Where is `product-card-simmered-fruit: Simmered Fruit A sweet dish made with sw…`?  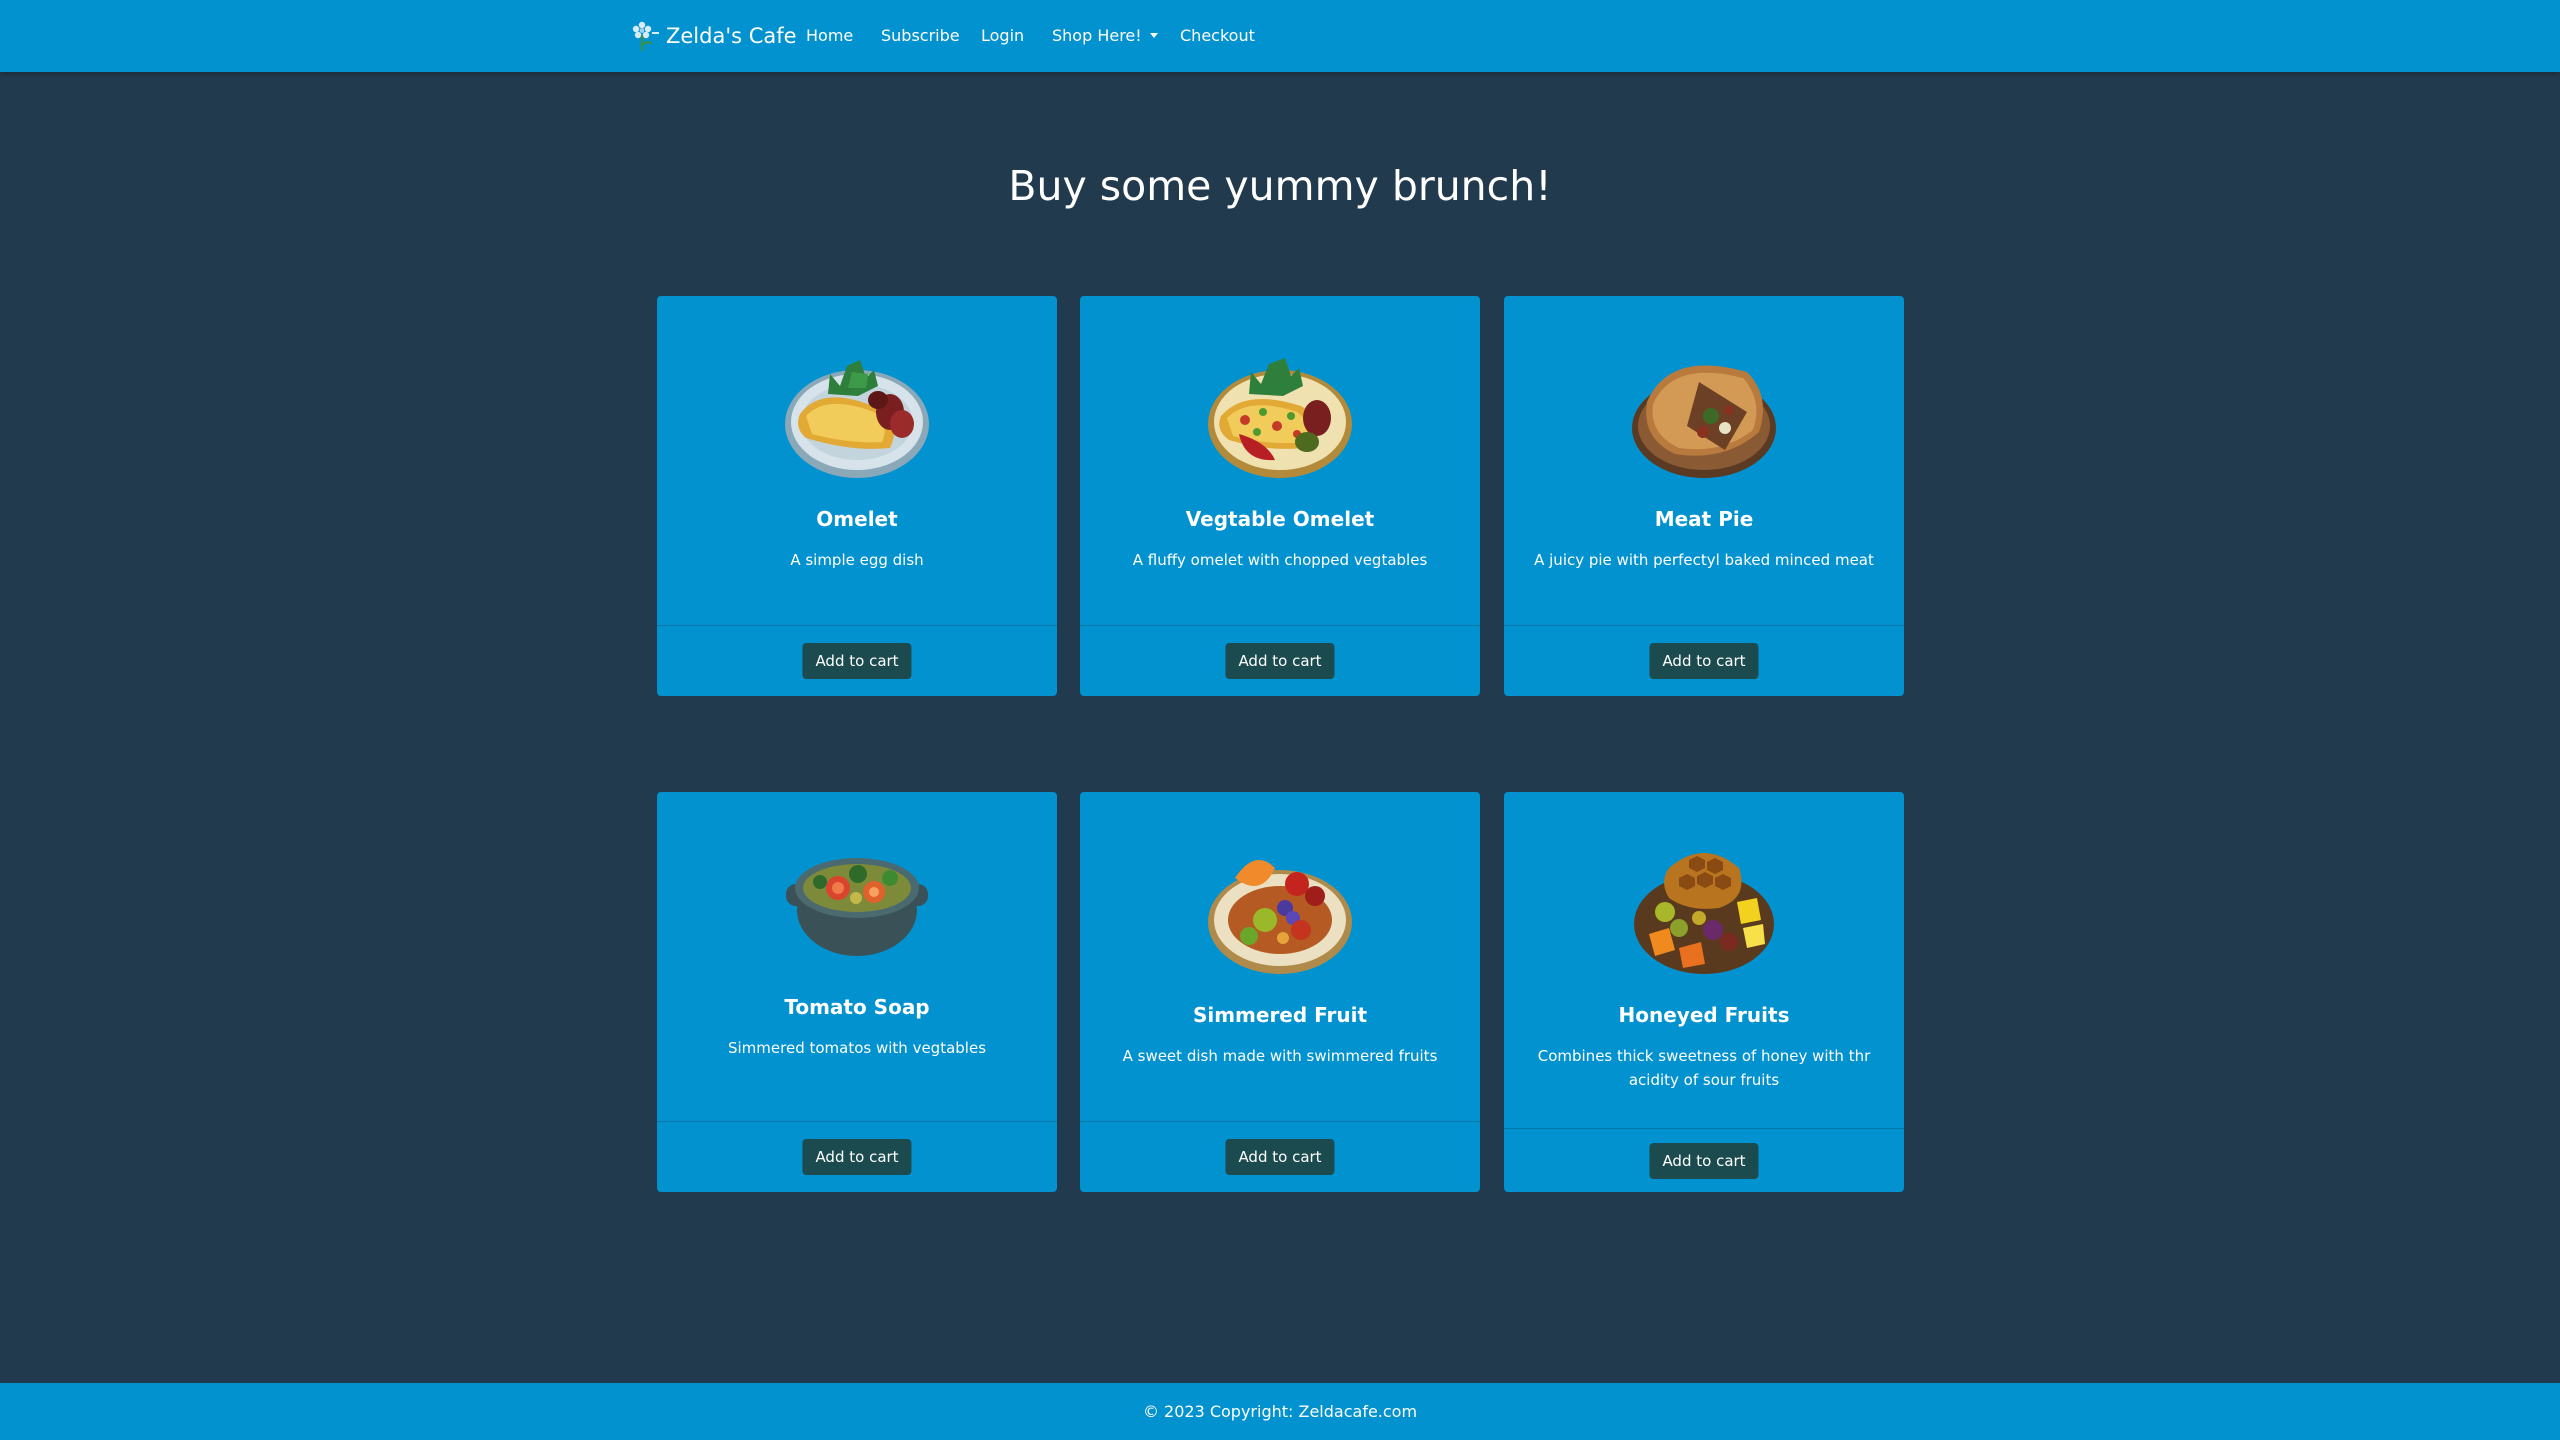 product-card-simmered-fruit: Simmered Fruit A sweet dish made with sw… is located at coordinates (1280, 992).